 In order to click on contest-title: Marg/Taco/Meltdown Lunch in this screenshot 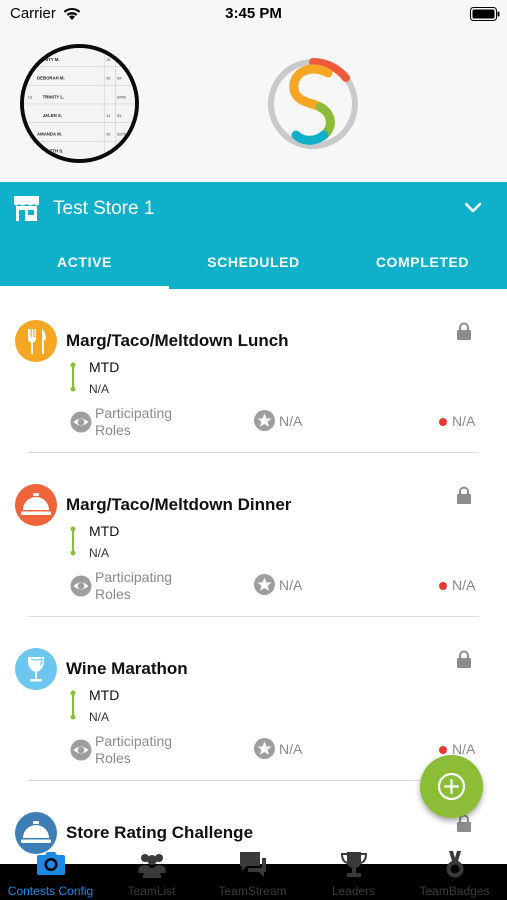, I will do `click(177, 340)`.